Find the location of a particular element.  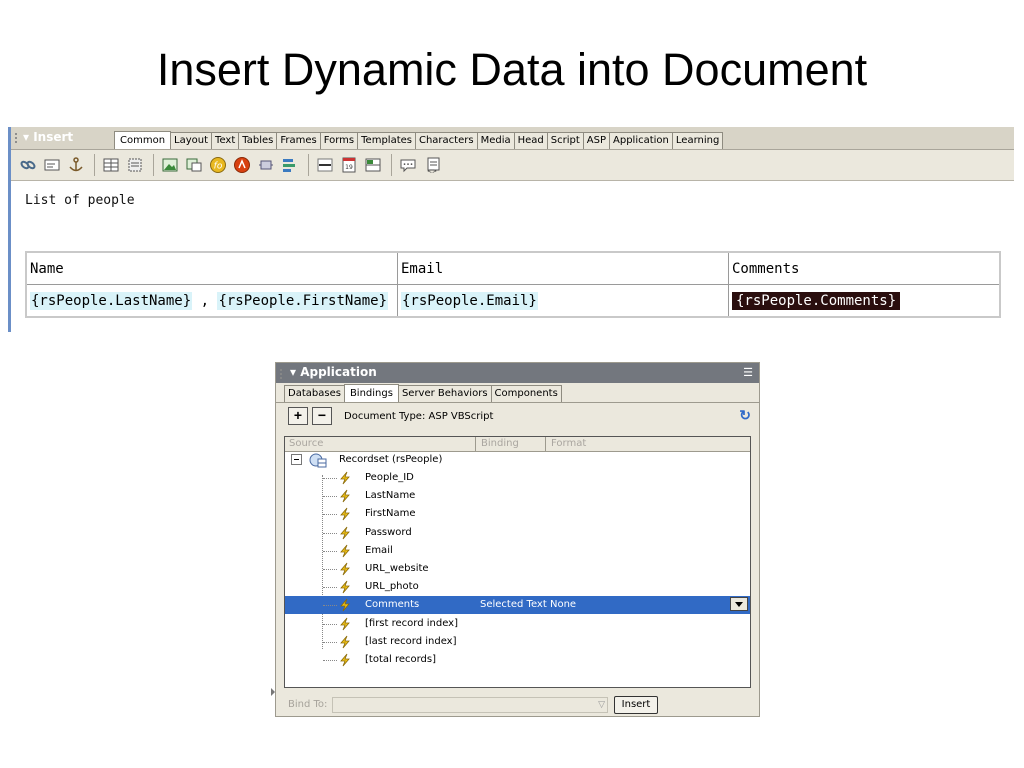

document-type-label: Document Type: ASP VBScript is located at coordinates (419, 416).